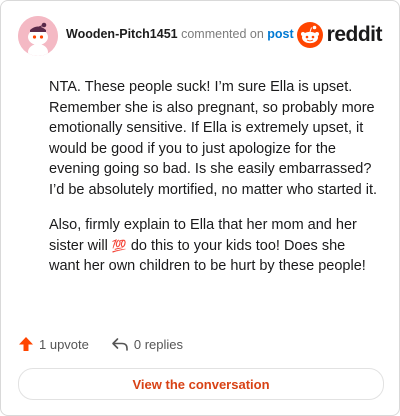  What do you see at coordinates (354, 34) in the screenshot?
I see `reddit-logo-text: reddit` at bounding box center [354, 34].